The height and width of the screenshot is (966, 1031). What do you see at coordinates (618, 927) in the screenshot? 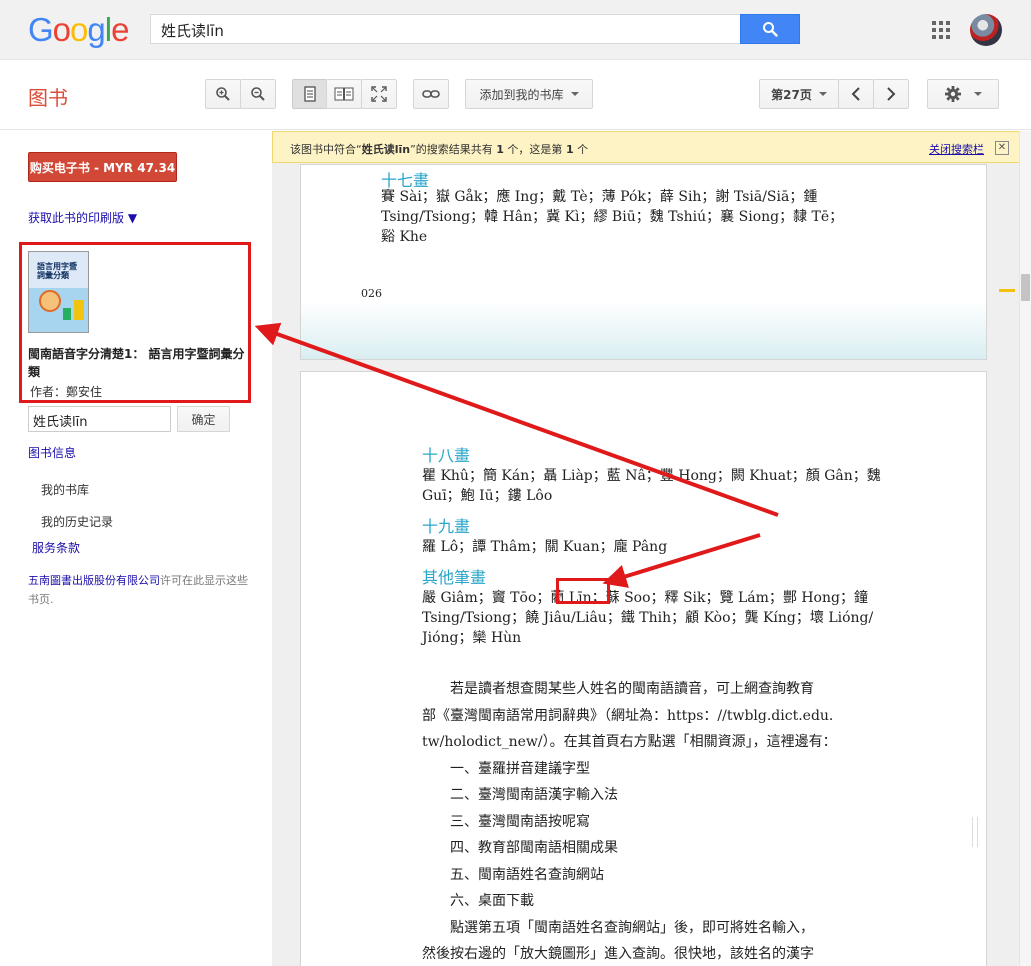
I see `page-text-line: 點選第五項「閩南語姓名查詢網站」後，即可將姓名輸入，` at bounding box center [618, 927].